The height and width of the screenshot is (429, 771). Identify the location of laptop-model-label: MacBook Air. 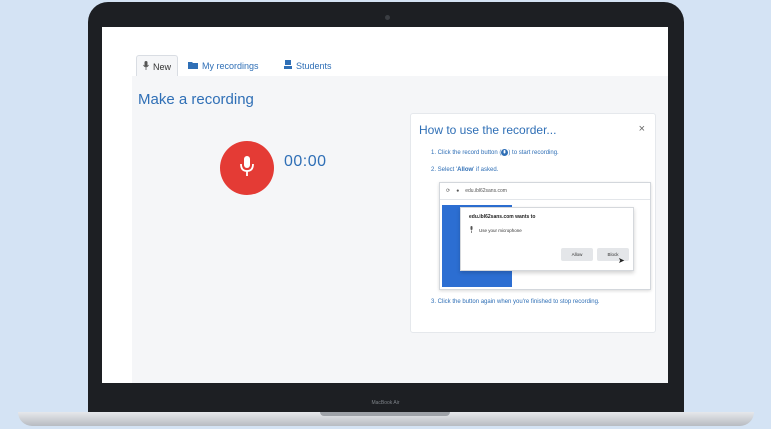
(385, 403).